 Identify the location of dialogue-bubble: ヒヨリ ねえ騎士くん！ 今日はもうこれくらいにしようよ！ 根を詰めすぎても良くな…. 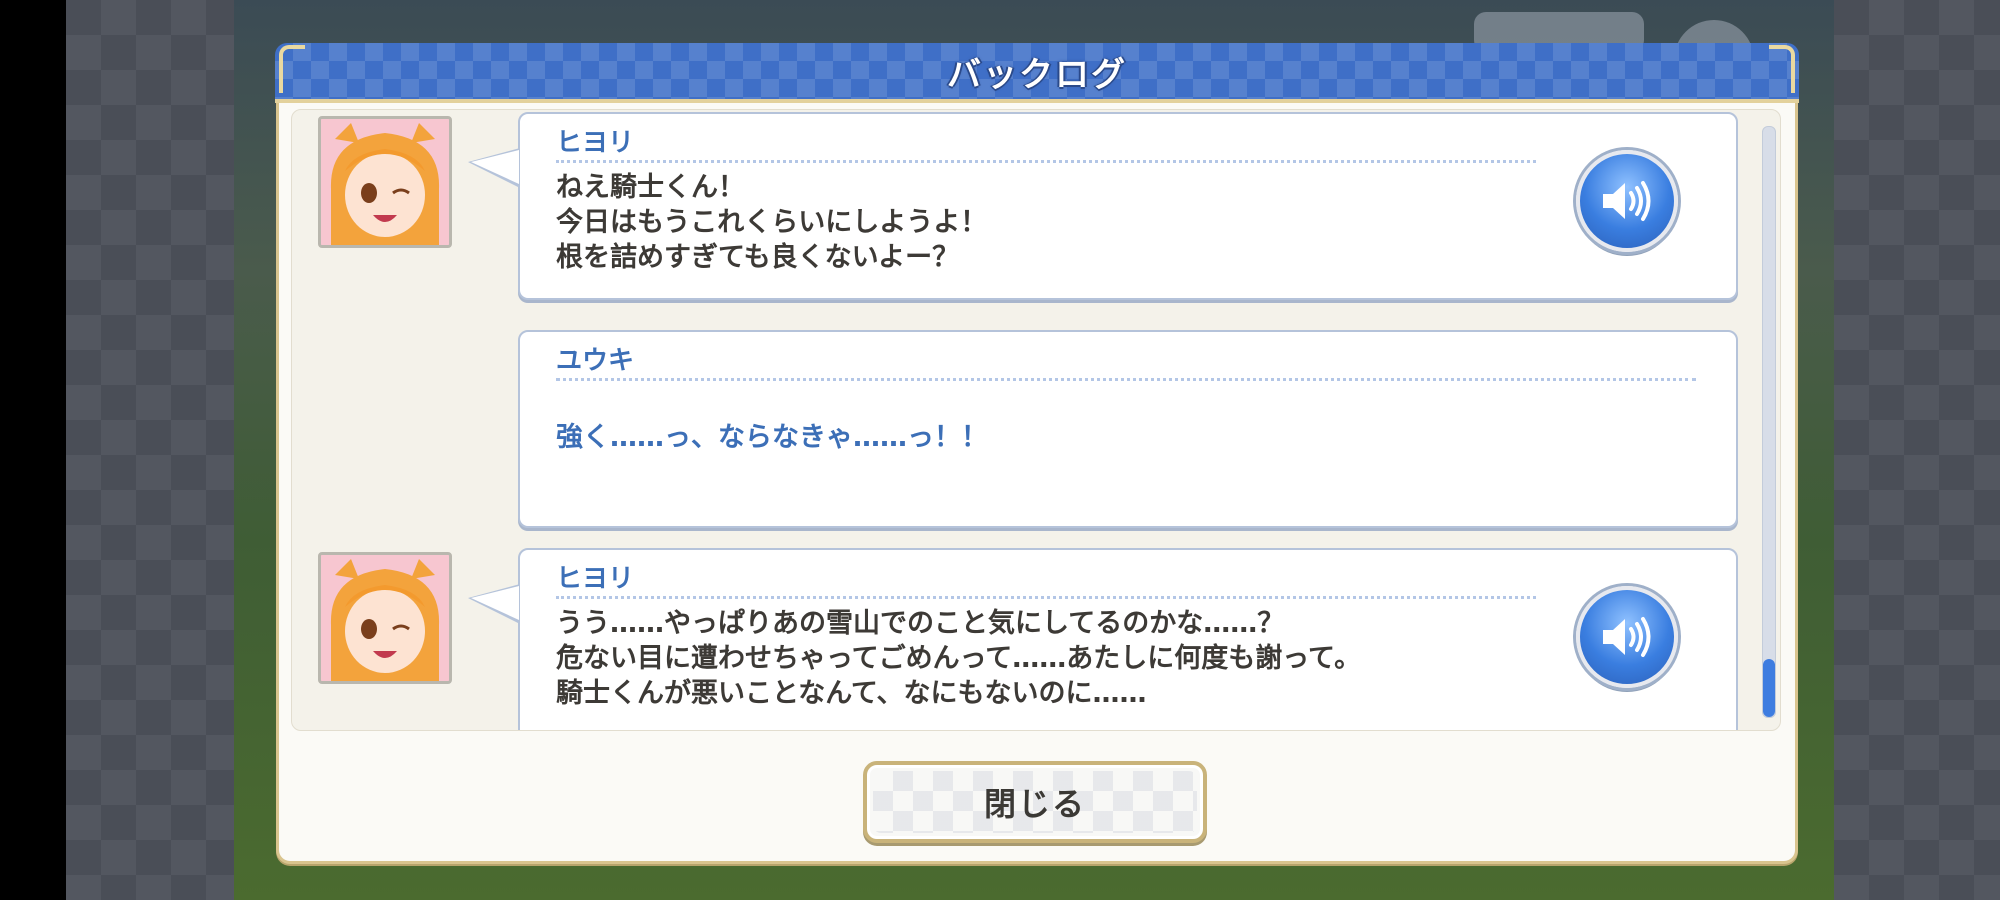
(1103, 206).